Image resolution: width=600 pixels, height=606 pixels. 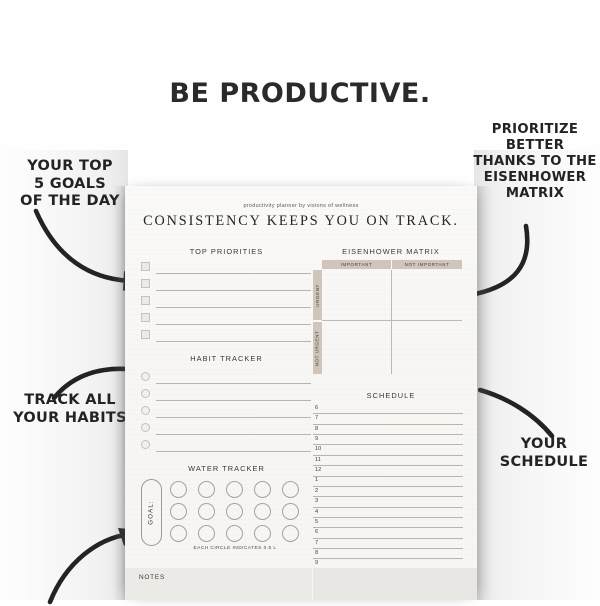 I want to click on matrix-row-header-urgent: URGENT, so click(x=317, y=295).